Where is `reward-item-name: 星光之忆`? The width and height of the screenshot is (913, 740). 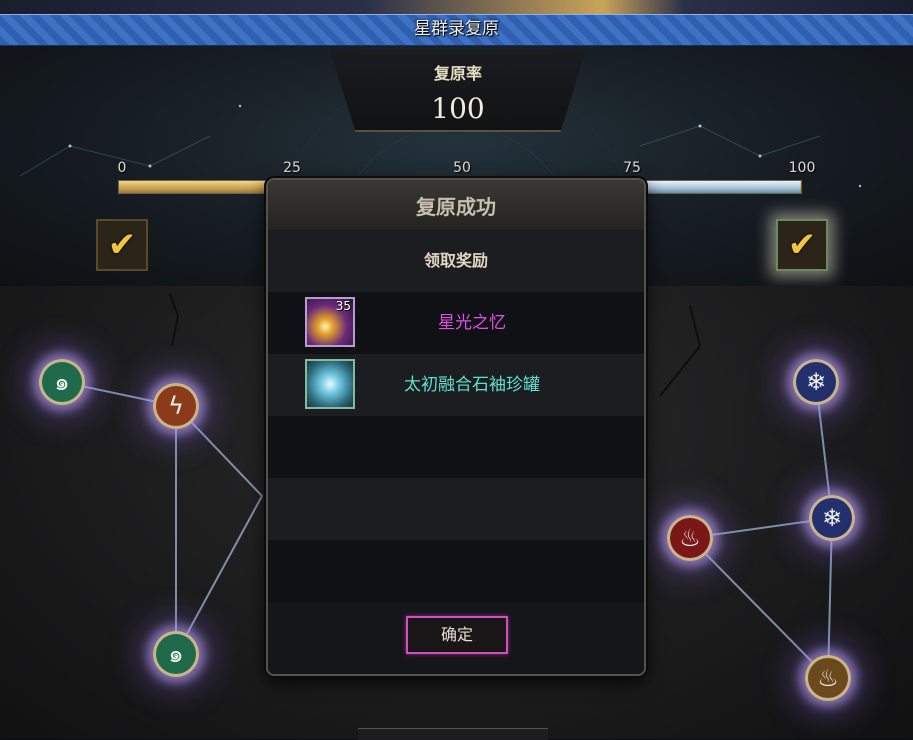 reward-item-name: 星光之忆 is located at coordinates (472, 323).